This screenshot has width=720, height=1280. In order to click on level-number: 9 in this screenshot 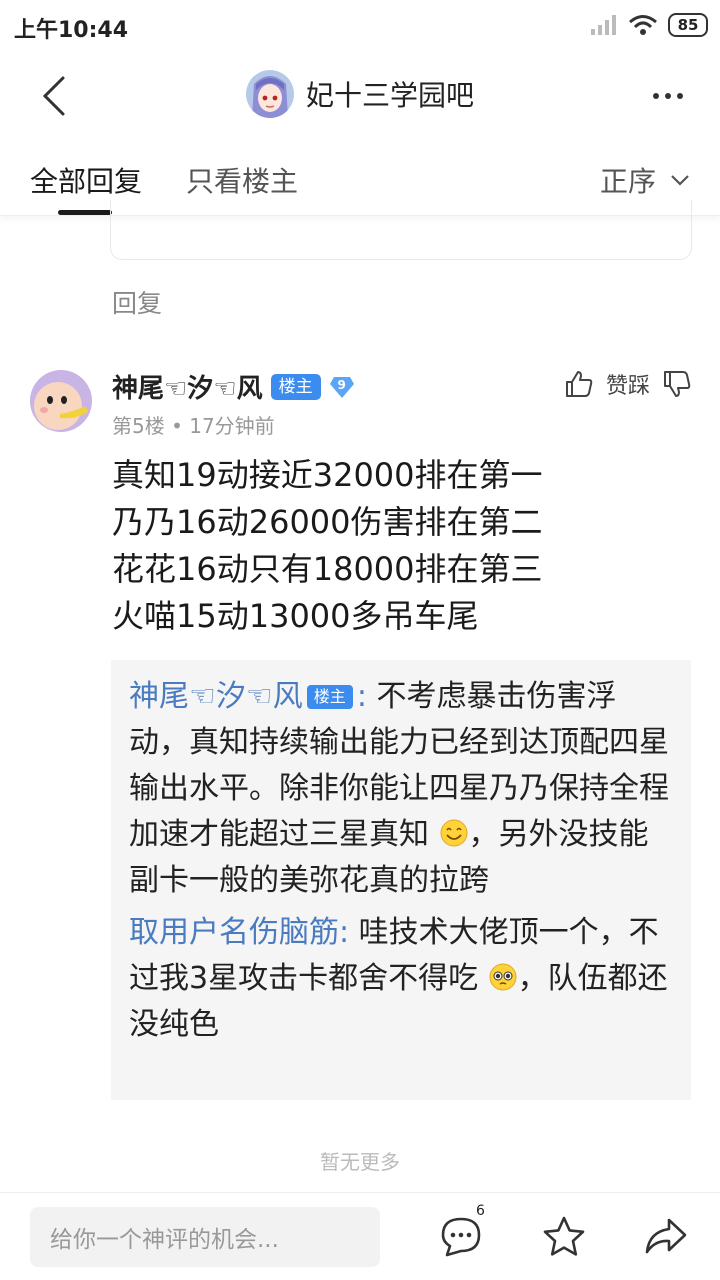, I will do `click(341, 384)`.